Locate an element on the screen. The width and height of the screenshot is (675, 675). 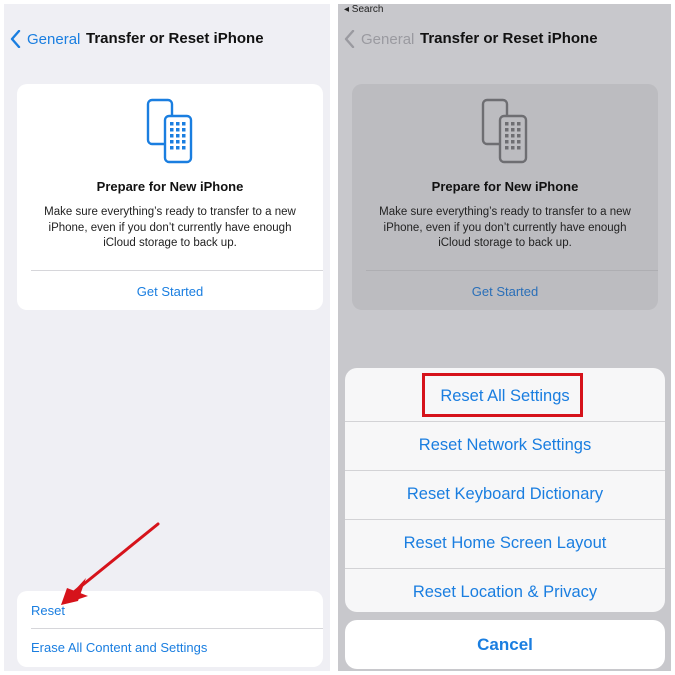
cancel-button: Cancel is located at coordinates (505, 644).